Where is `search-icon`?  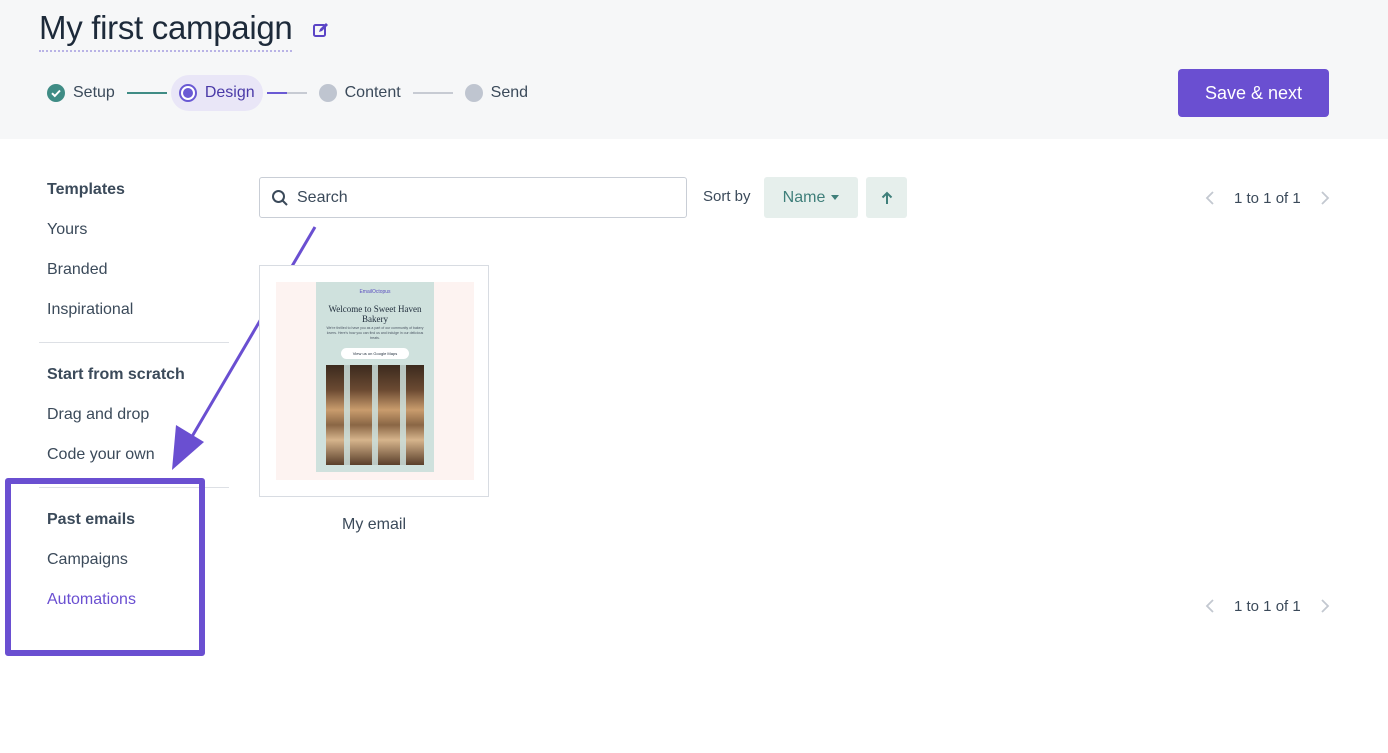 search-icon is located at coordinates (280, 197).